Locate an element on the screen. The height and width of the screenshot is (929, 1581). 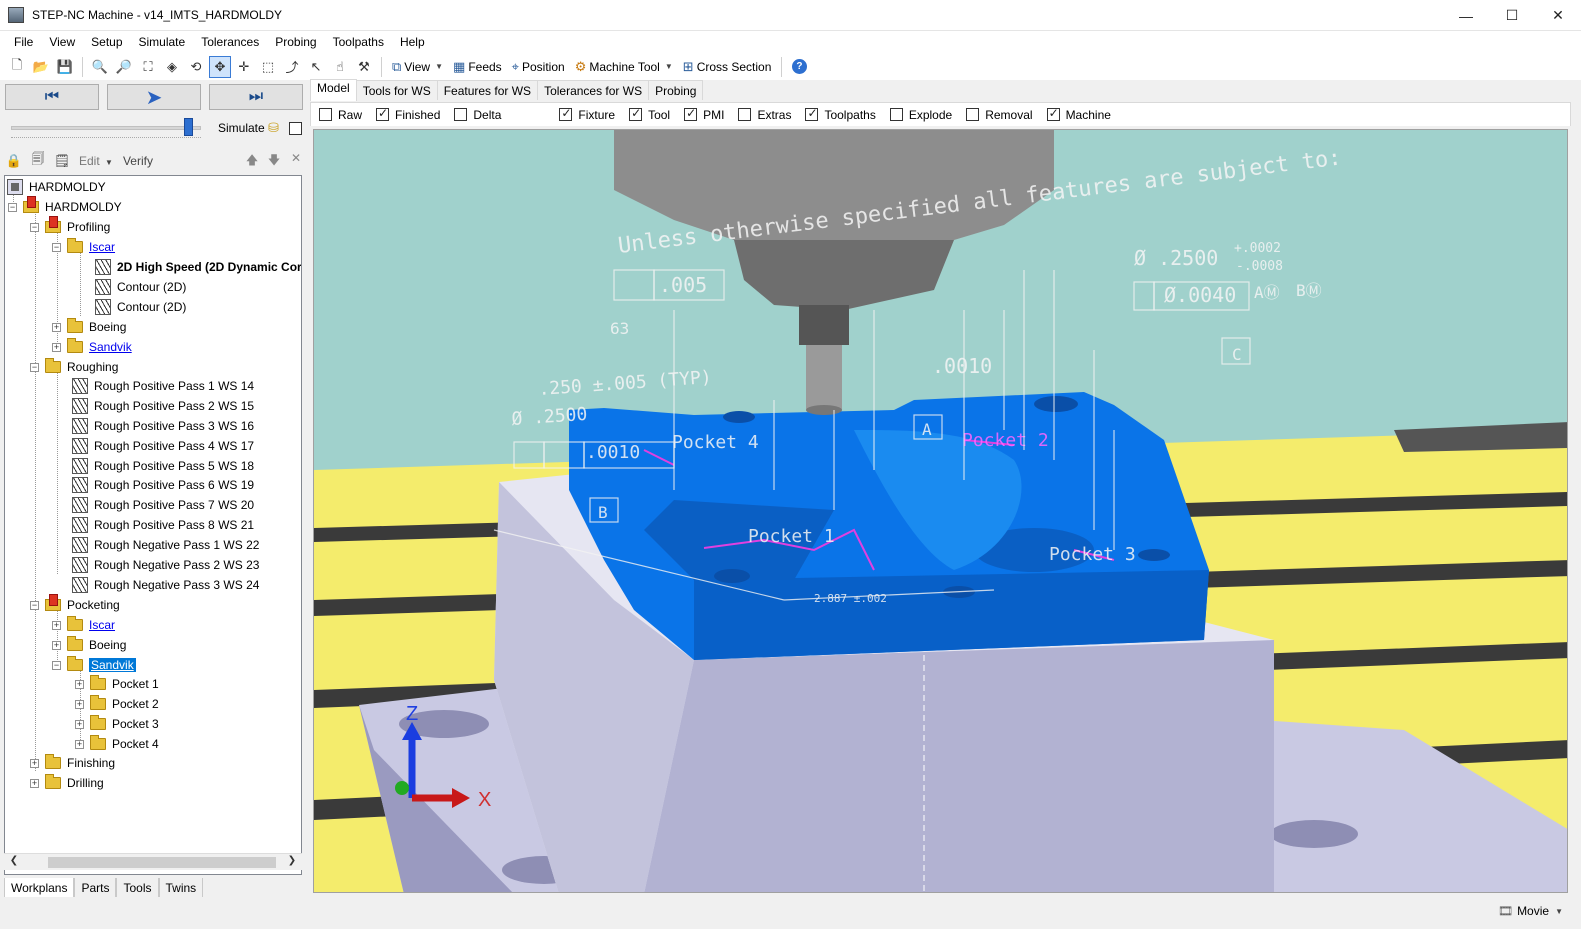
tab-features-for-ws: Features for WS is located at coordinates (487, 90).